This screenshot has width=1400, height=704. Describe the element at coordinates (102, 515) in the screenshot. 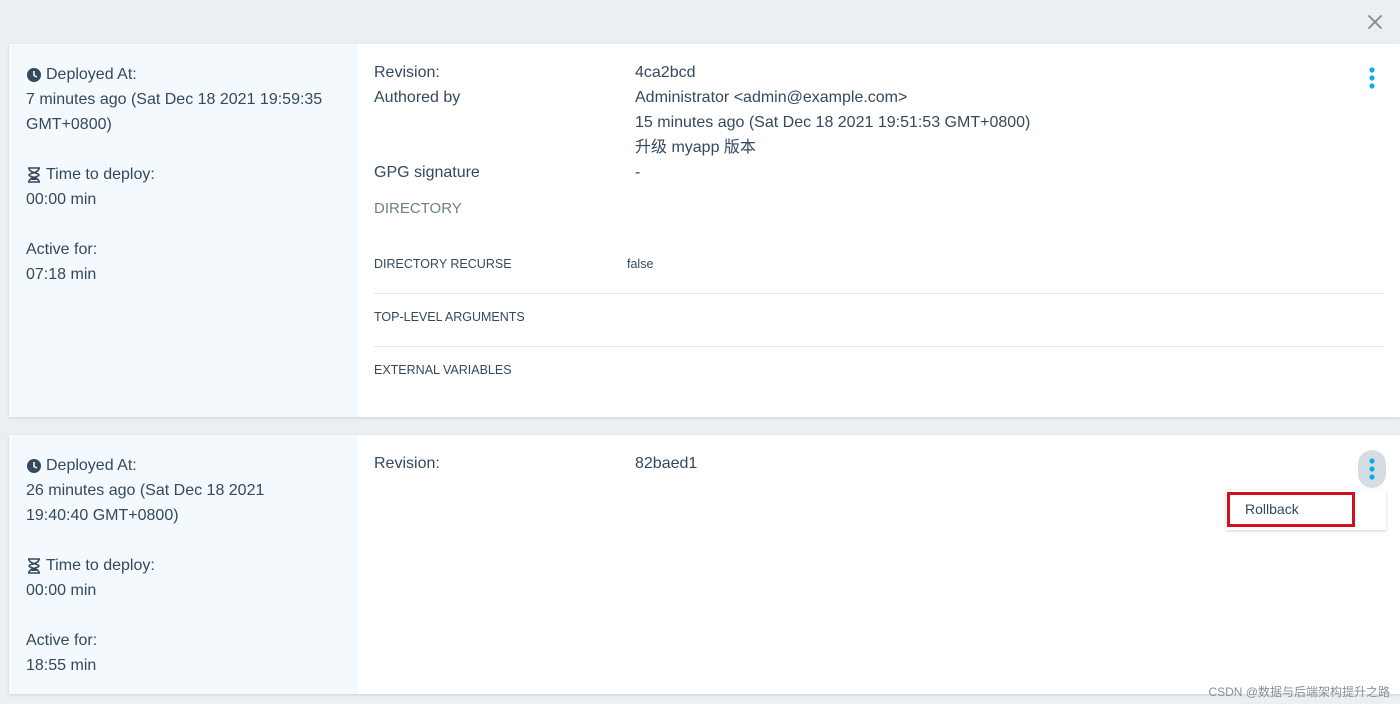

I see `deployed-at-value-cont: 19:40:40 GMT+0800)` at that location.